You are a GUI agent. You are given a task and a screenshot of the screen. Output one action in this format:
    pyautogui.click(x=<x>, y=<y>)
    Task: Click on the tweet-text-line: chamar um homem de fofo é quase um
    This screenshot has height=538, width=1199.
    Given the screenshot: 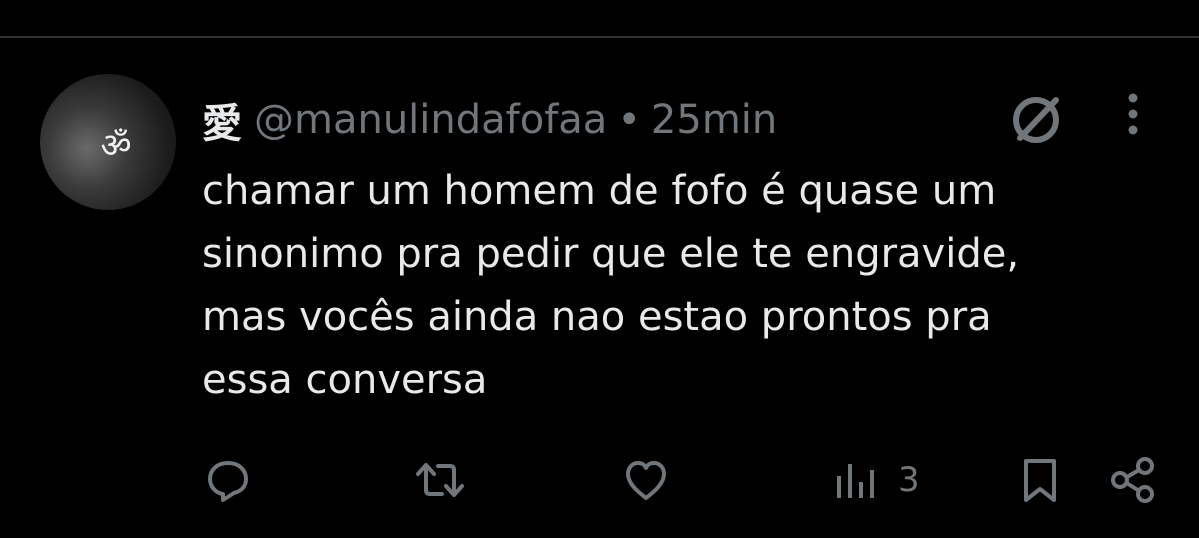 What is the action you would take?
    pyautogui.click(x=599, y=191)
    